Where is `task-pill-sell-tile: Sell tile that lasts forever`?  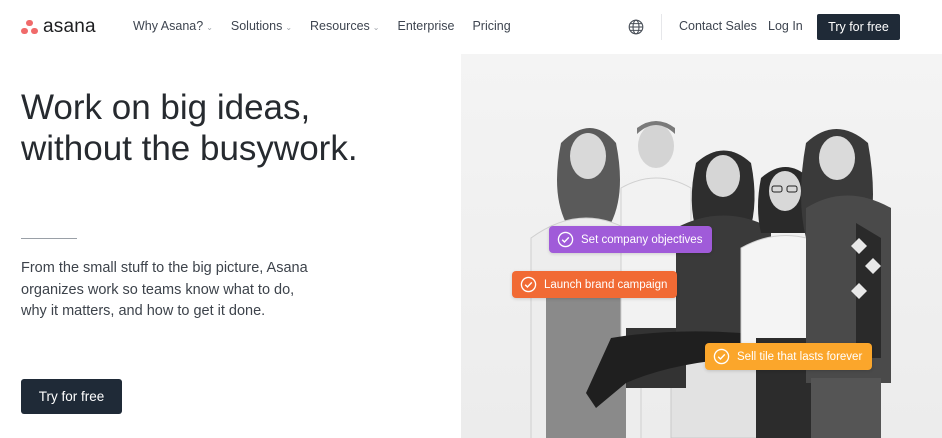
task-pill-sell-tile: Sell tile that lasts forever is located at coordinates (789, 356).